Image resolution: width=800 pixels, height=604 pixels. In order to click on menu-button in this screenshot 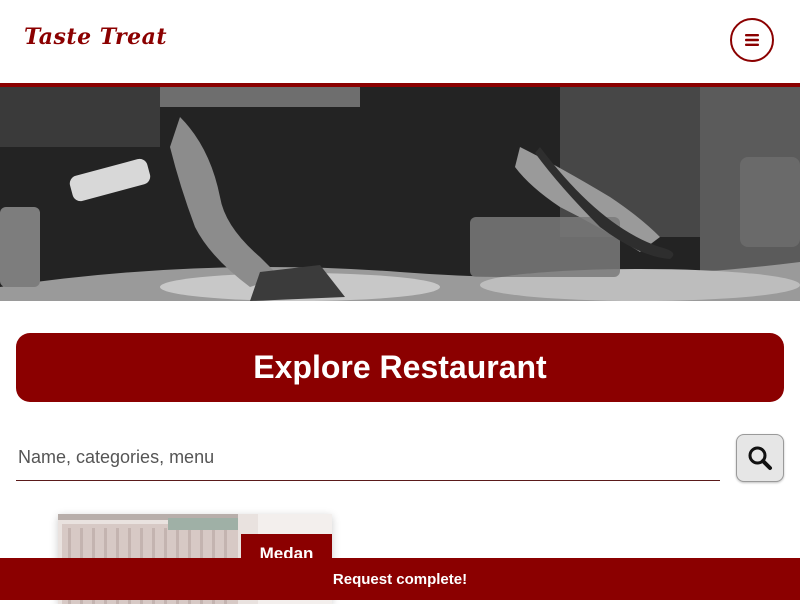, I will do `click(752, 40)`.